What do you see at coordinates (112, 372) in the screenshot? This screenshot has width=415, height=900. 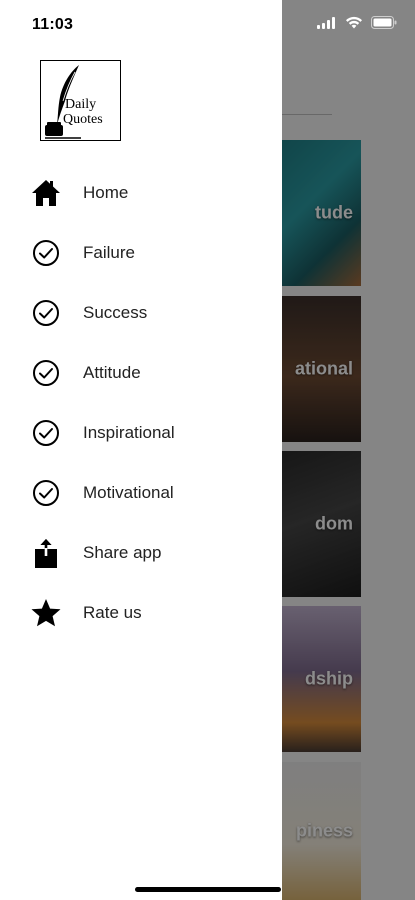 I see `menu-label: Attitude` at bounding box center [112, 372].